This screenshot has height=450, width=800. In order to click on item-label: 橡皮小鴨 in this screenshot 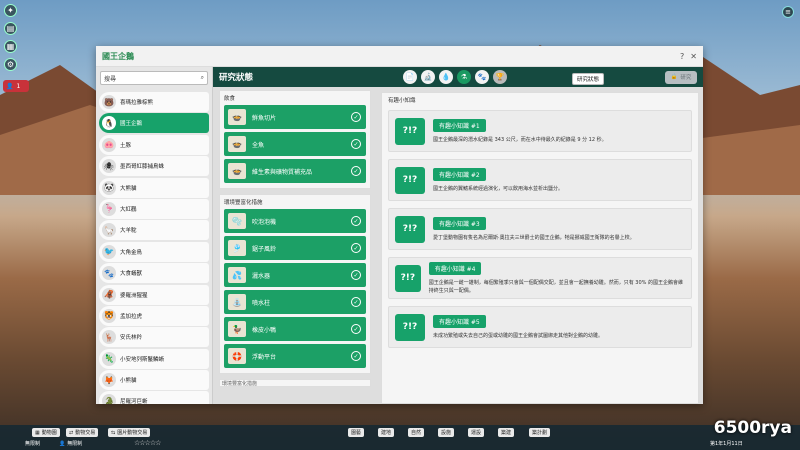, I will do `click(264, 330)`.